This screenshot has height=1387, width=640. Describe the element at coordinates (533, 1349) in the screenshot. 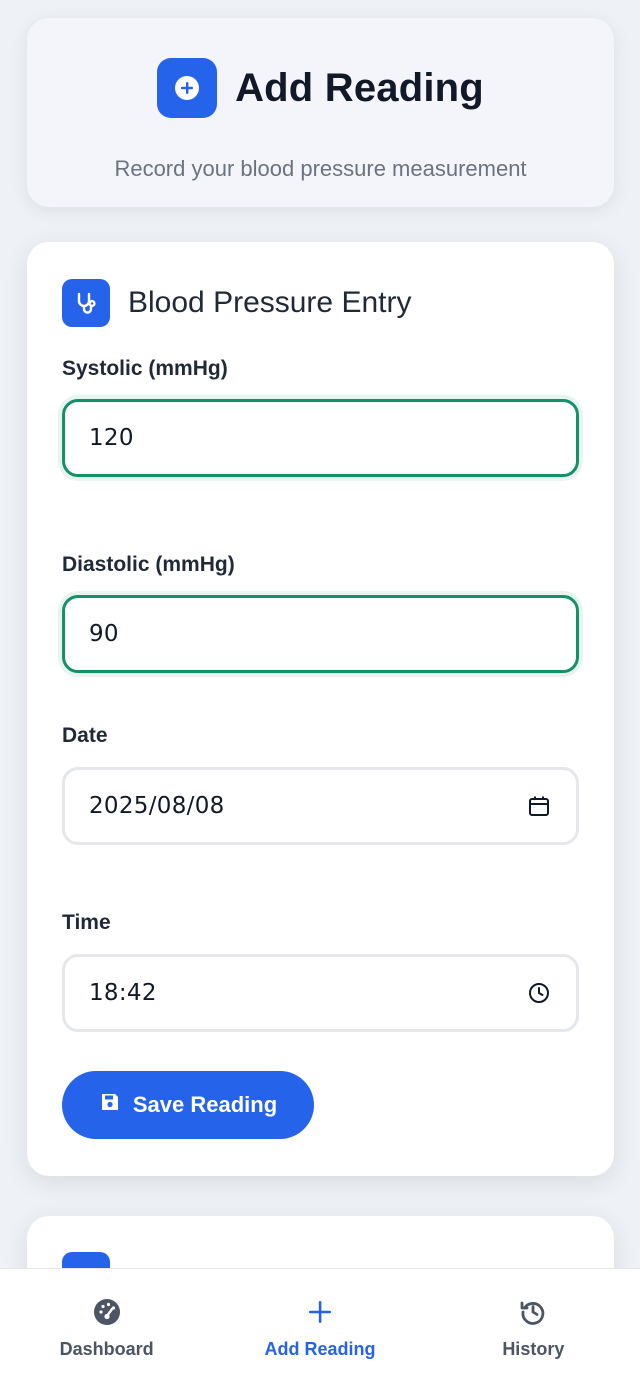

I see `nav-label-history: History` at that location.